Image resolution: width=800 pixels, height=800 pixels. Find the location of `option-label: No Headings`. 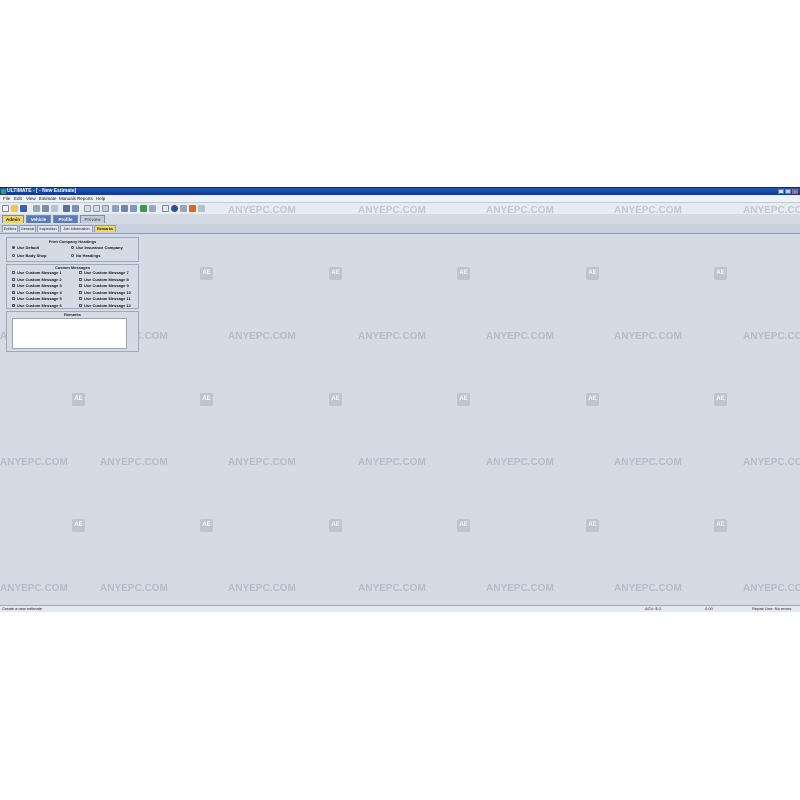

option-label: No Headings is located at coordinates (88, 255).